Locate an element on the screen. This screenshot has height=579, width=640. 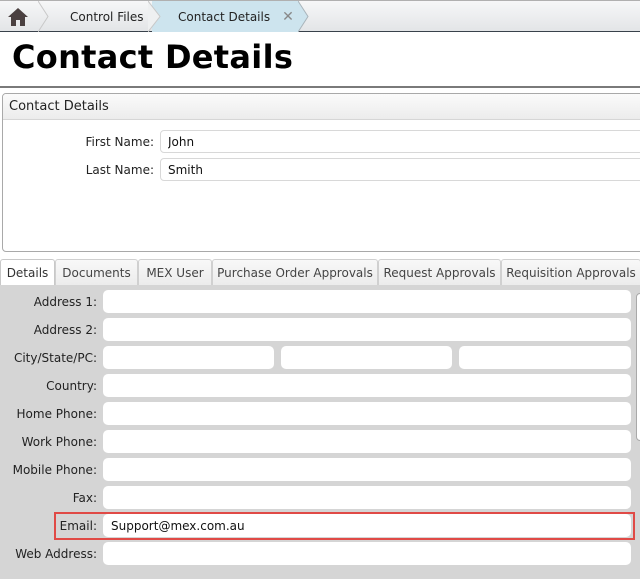
breadcrumb-label: Control Files is located at coordinates (107, 16).